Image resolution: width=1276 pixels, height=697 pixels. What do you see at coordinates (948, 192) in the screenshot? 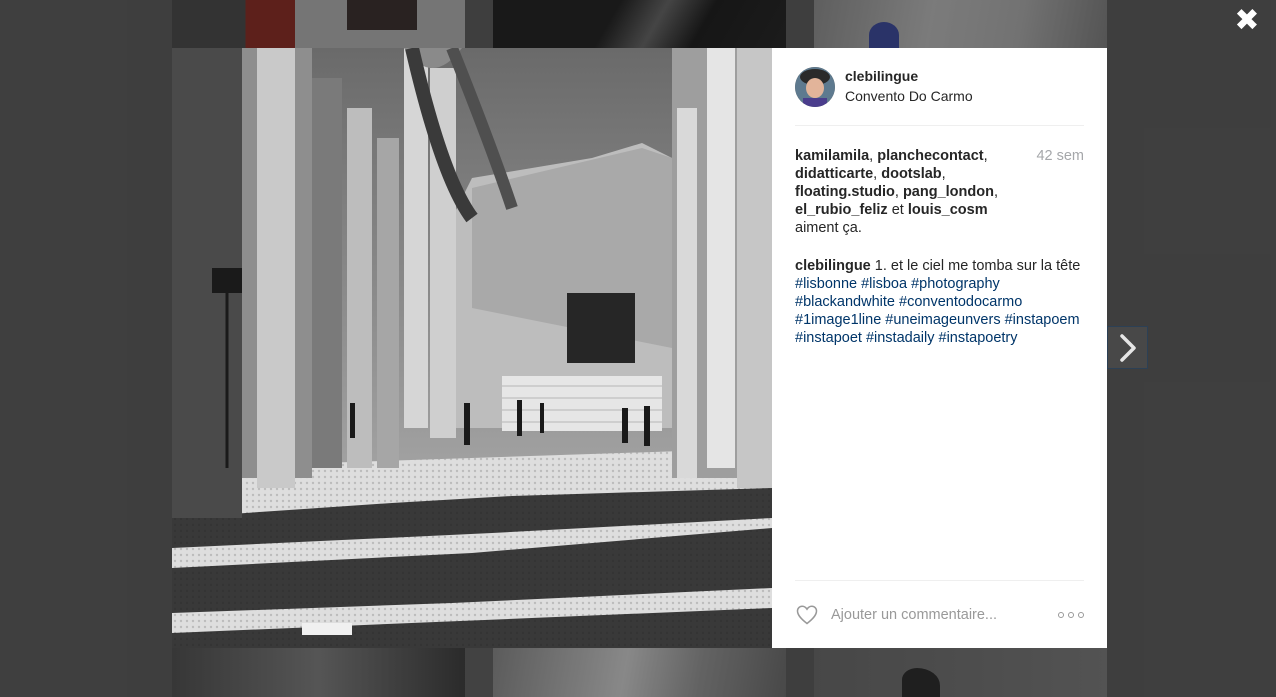
I see `liker-link: pang_london` at bounding box center [948, 192].